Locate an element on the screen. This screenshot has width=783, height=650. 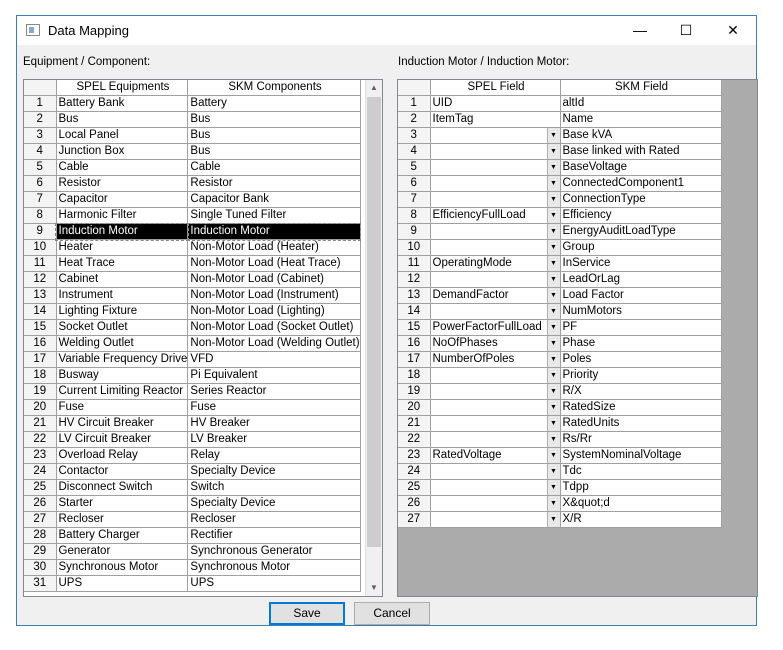
spel-field-select: EfficiencyFullLoad ▼ is located at coordinates (495, 215).